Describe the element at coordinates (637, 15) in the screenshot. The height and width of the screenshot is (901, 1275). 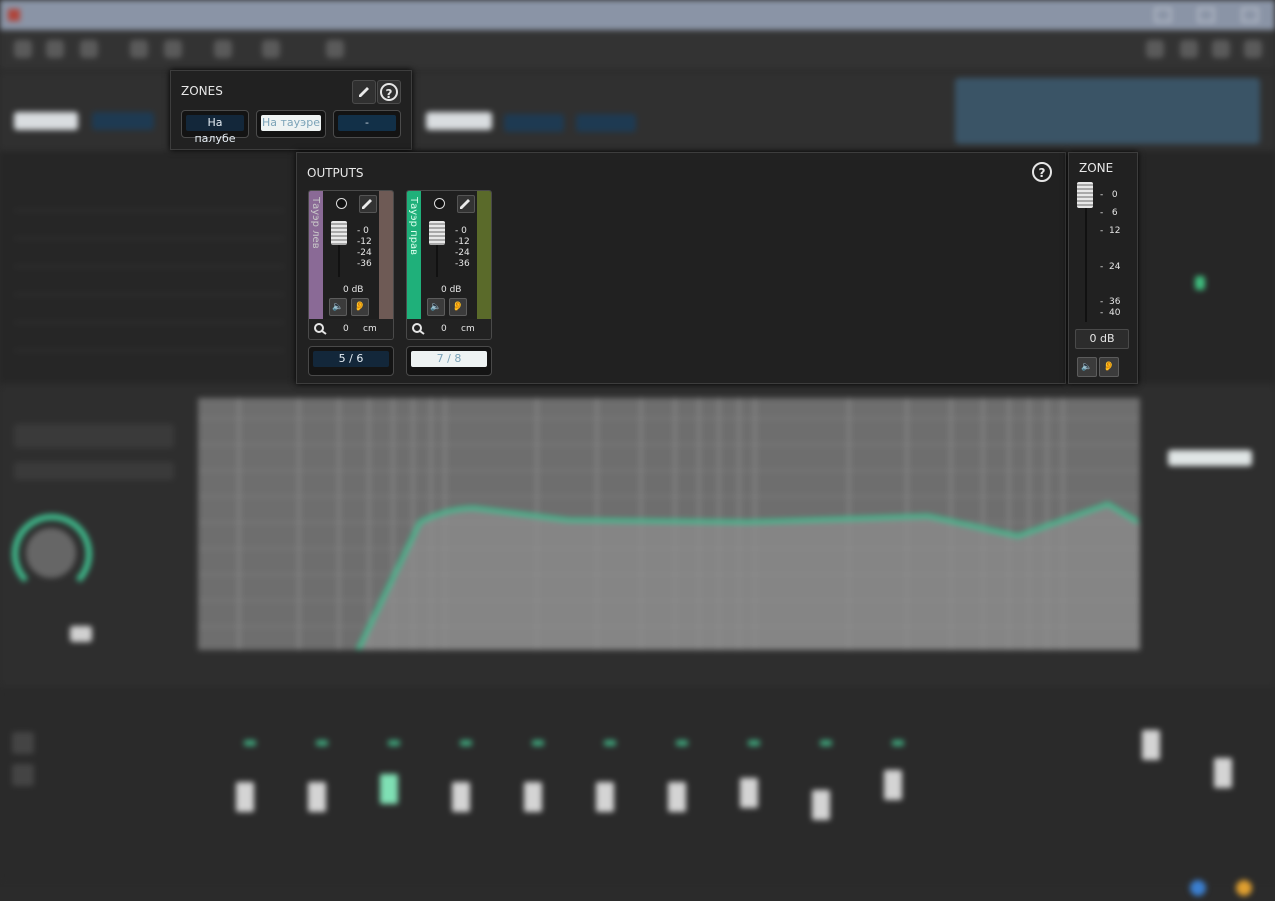
I see `title-bar` at that location.